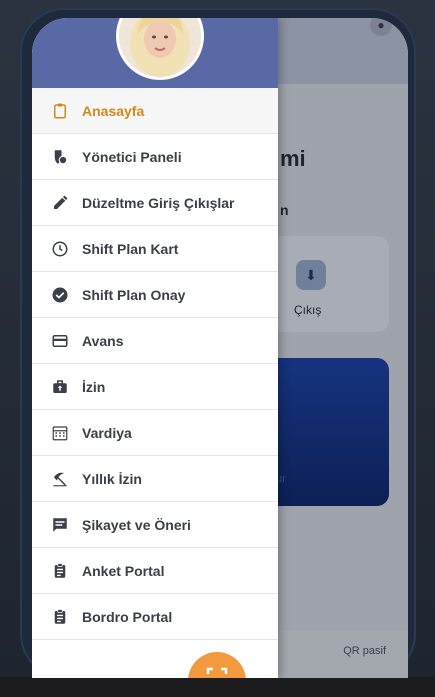 Image resolution: width=435 pixels, height=697 pixels. What do you see at coordinates (160, 47) in the screenshot?
I see `avatar-photo` at bounding box center [160, 47].